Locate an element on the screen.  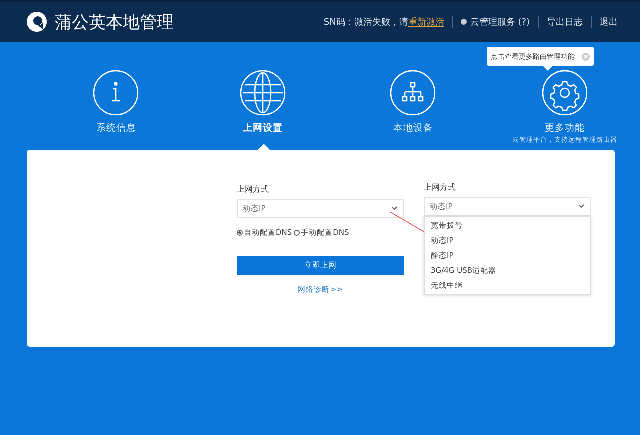
app-title: 蒲公英本地管理 is located at coordinates (114, 23).